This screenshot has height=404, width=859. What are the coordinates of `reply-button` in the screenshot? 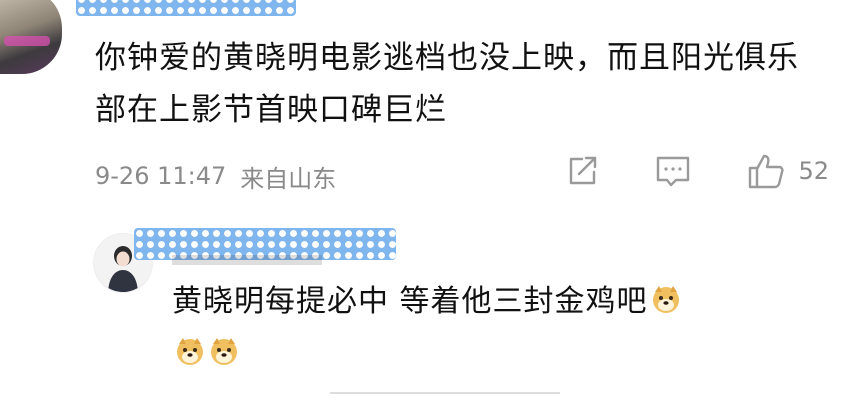 It's located at (673, 171).